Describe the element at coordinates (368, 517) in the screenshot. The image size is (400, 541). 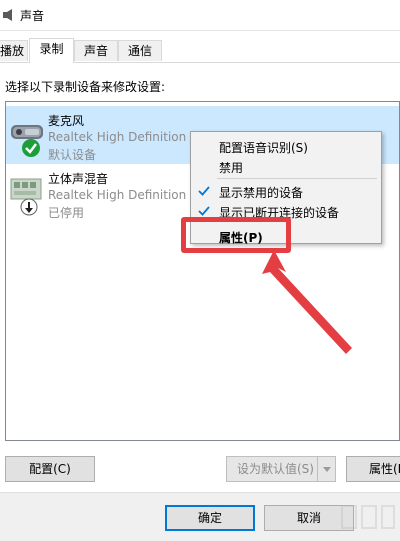
I see `watermark-logo-icon` at that location.